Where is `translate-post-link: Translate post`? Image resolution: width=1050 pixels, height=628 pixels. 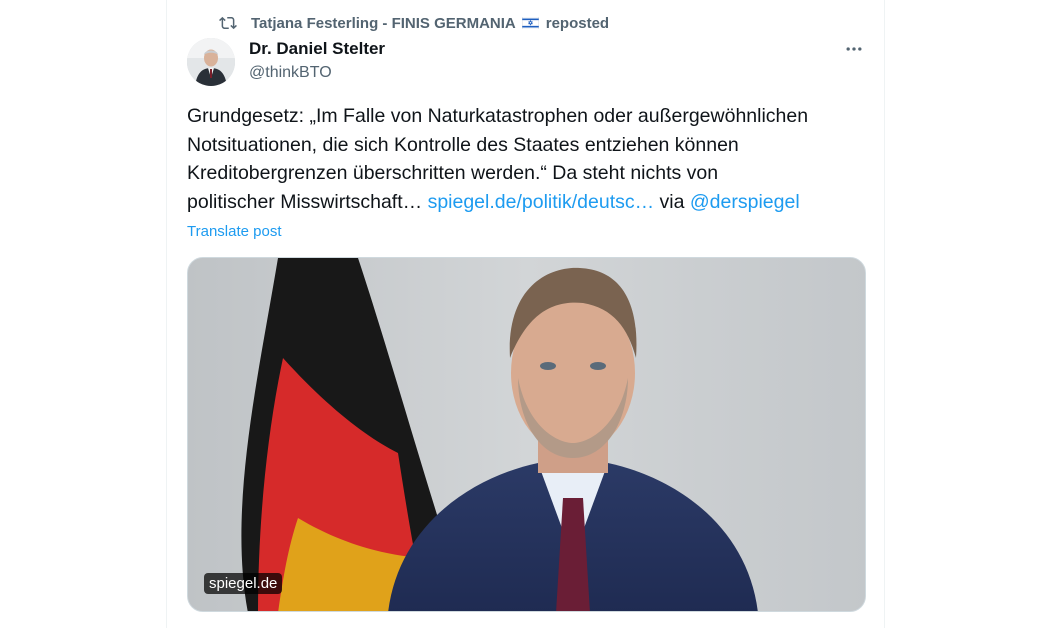
translate-post-link: Translate post is located at coordinates (234, 231).